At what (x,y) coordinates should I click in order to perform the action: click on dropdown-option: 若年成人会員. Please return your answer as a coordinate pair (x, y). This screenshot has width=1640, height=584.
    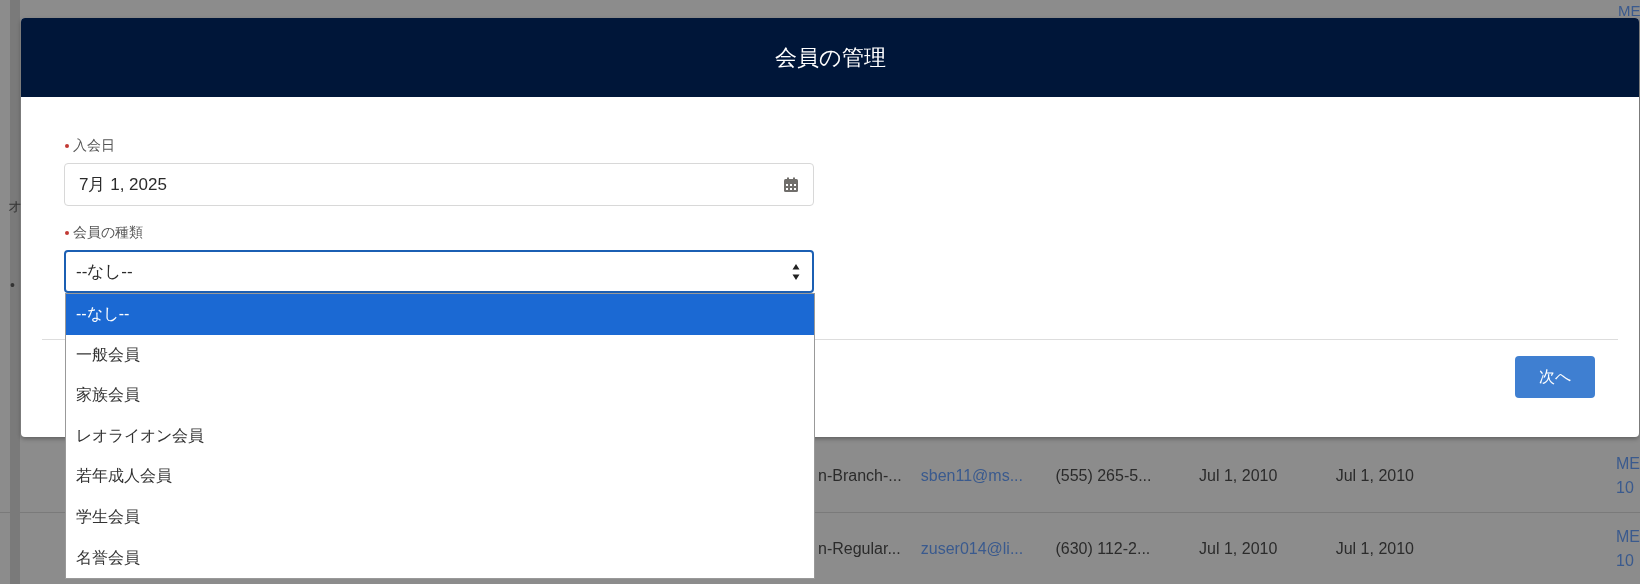
    Looking at the image, I should click on (440, 476).